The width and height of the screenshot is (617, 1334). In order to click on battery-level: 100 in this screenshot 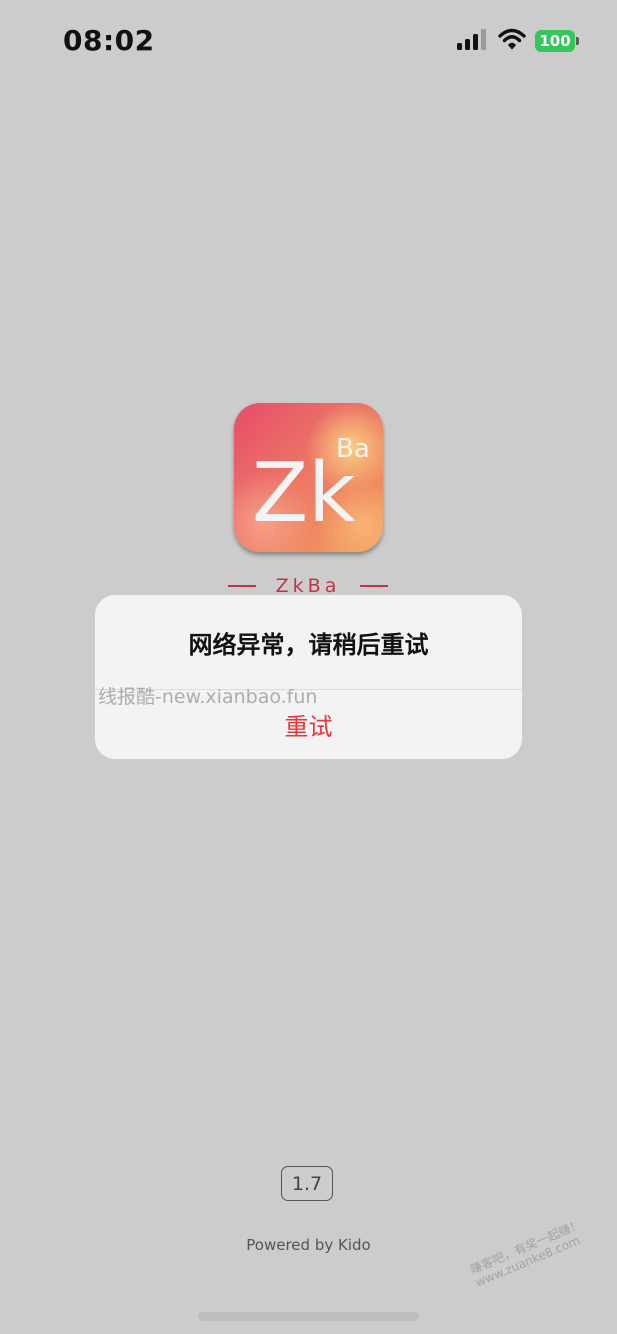, I will do `click(555, 41)`.